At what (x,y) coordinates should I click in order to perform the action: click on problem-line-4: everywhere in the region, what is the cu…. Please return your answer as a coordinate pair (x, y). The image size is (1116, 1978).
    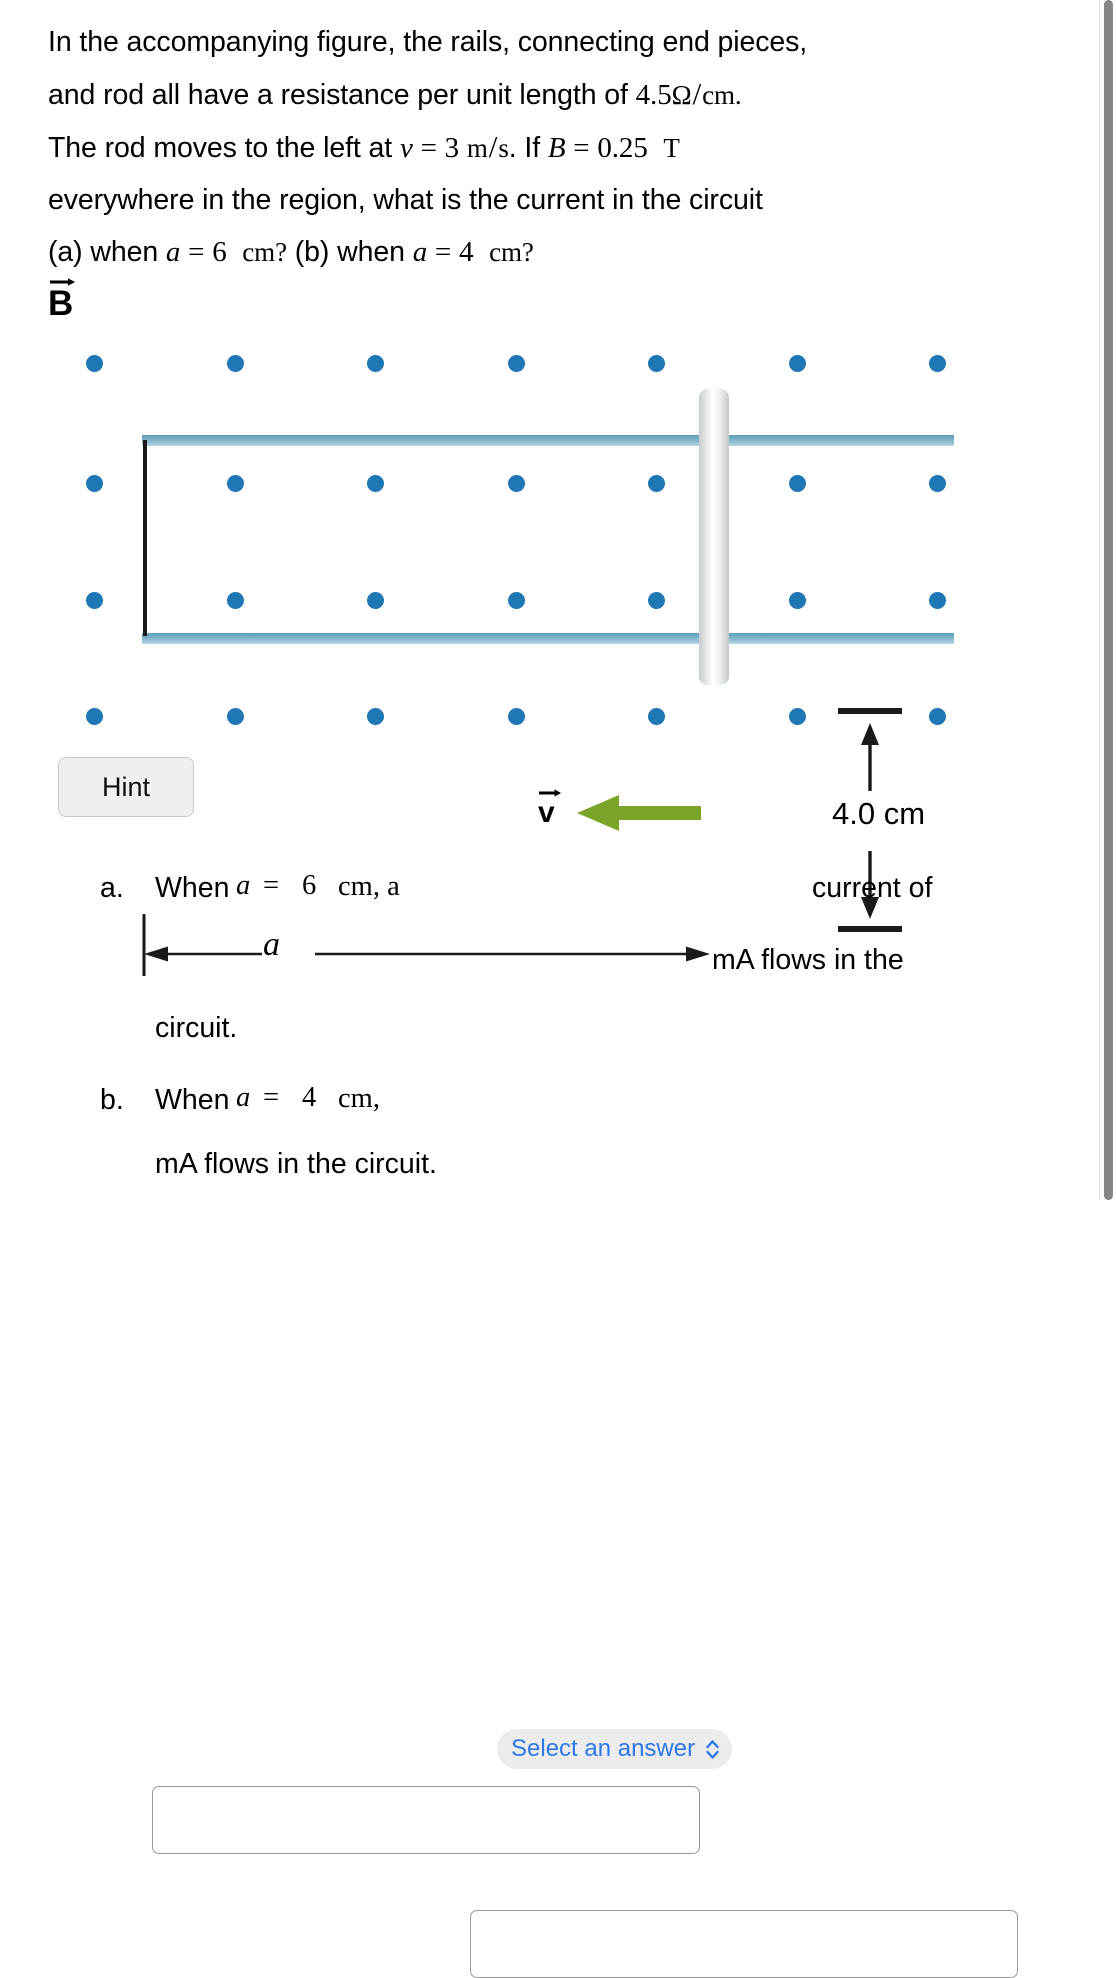
    Looking at the image, I should click on (553, 200).